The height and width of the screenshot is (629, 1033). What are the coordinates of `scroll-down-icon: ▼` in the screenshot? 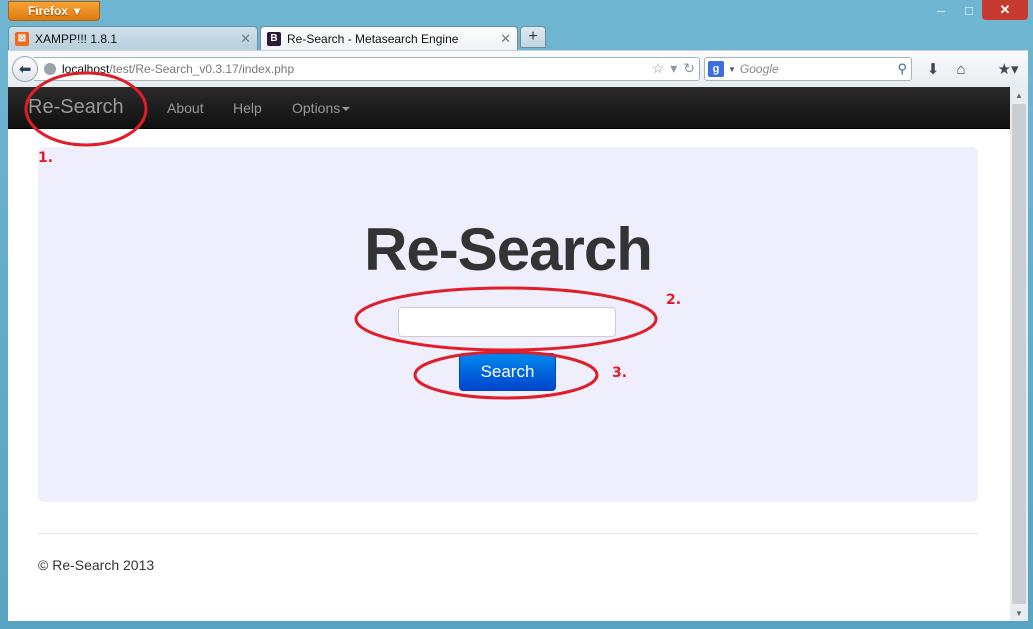 It's located at (1019, 613).